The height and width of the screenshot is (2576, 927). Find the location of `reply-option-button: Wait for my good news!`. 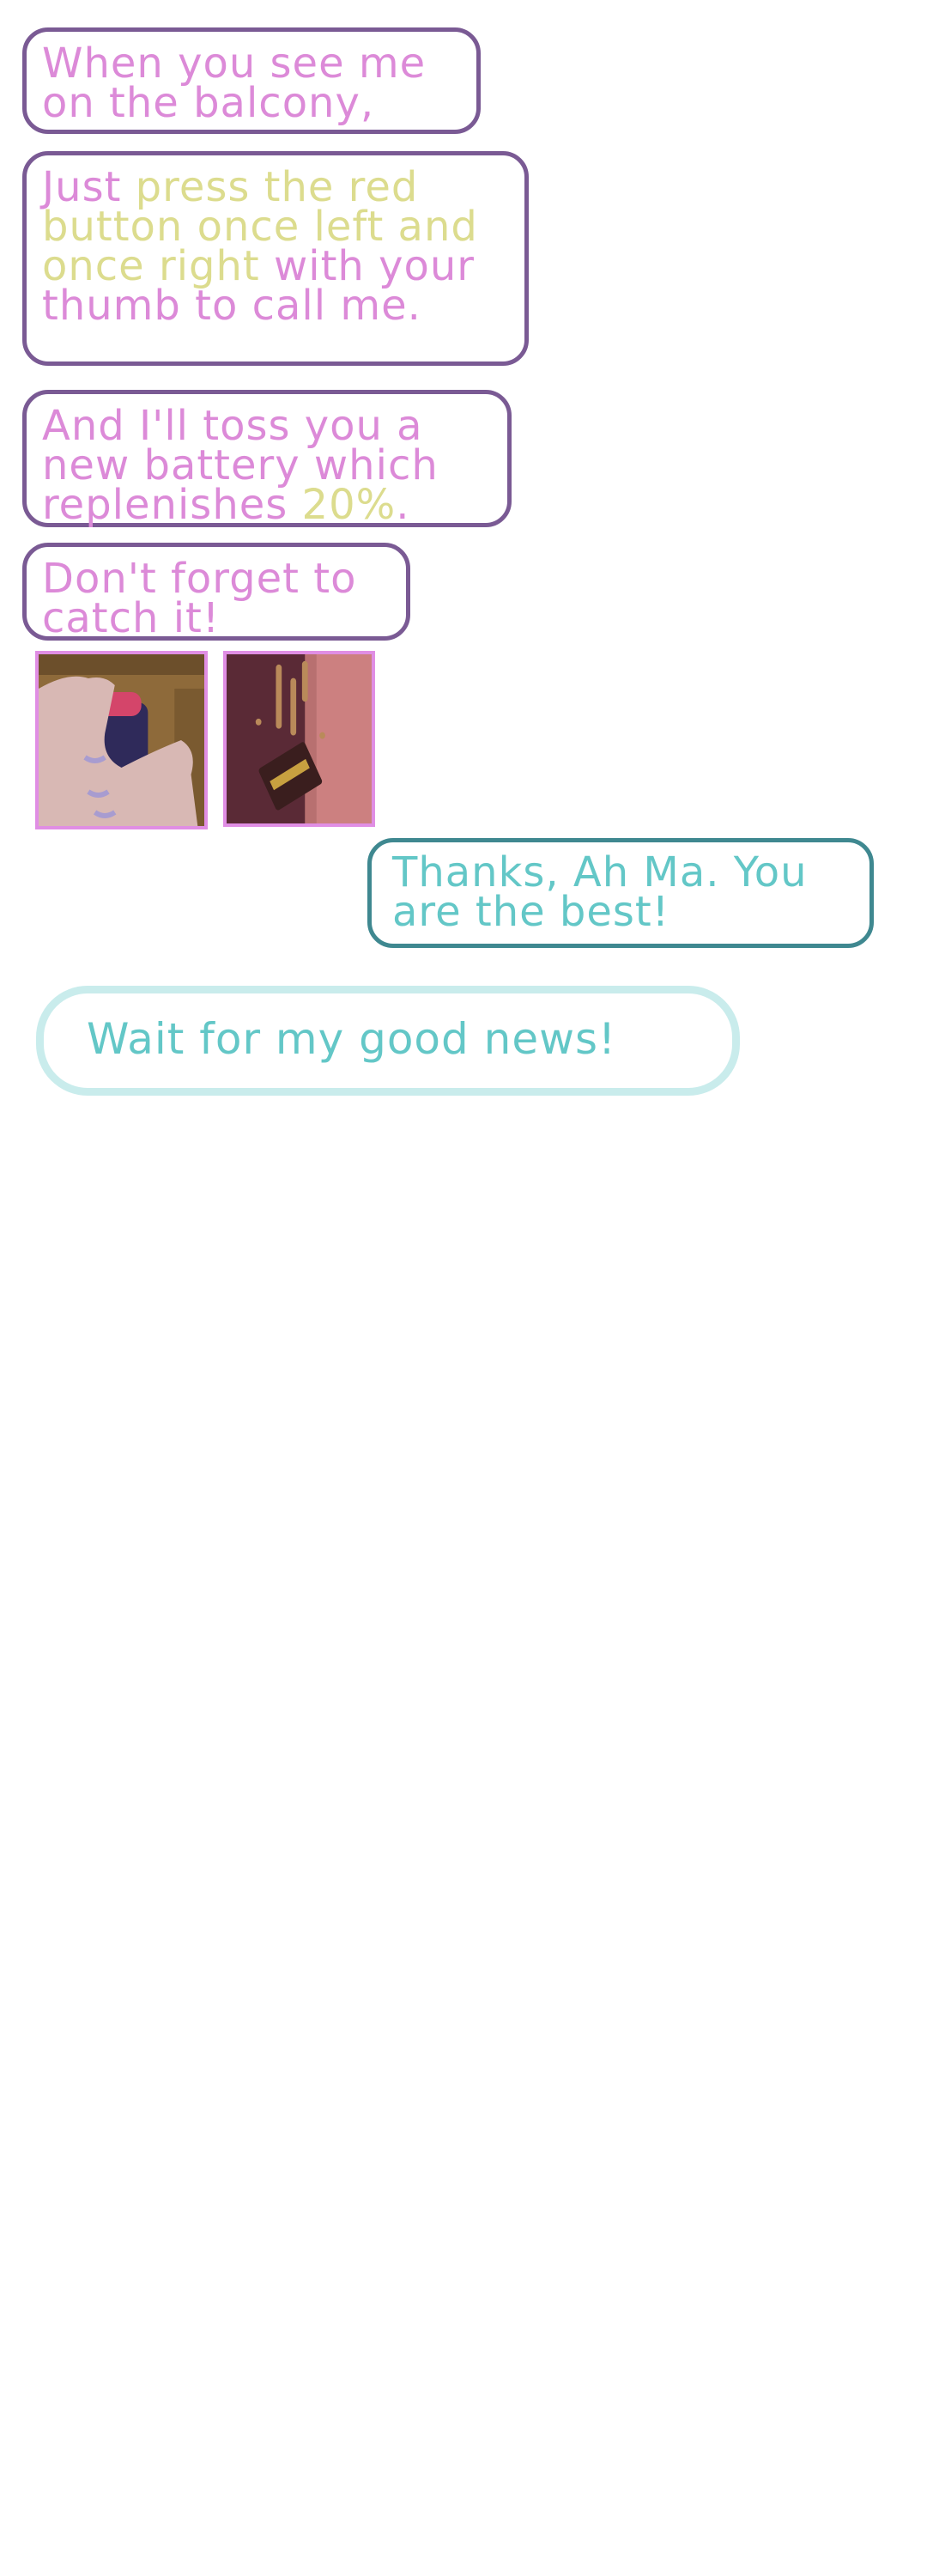

reply-option-button: Wait for my good news! is located at coordinates (388, 1041).